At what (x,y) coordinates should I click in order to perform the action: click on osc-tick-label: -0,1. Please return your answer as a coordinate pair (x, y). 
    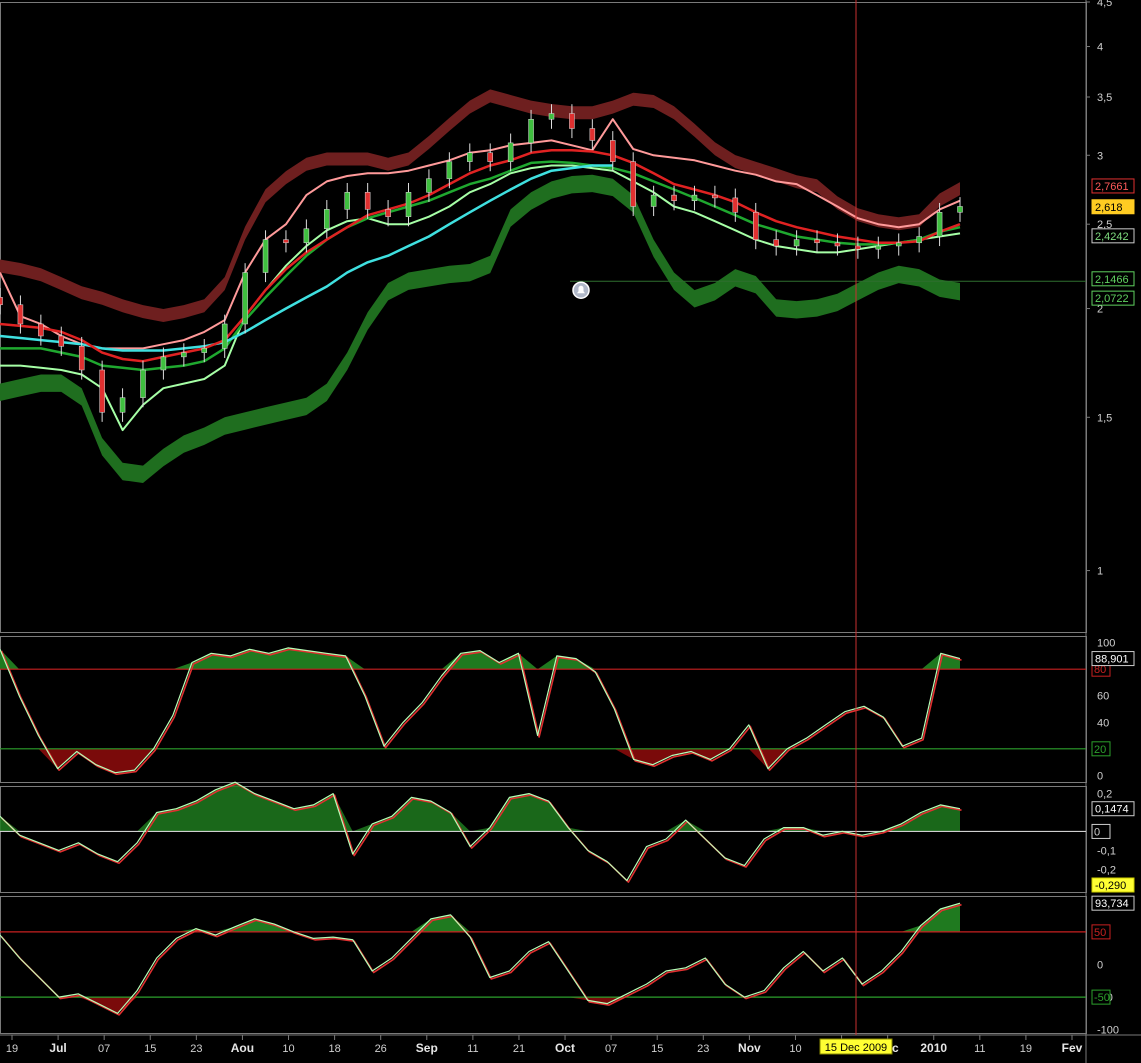
    Looking at the image, I should click on (1106, 851).